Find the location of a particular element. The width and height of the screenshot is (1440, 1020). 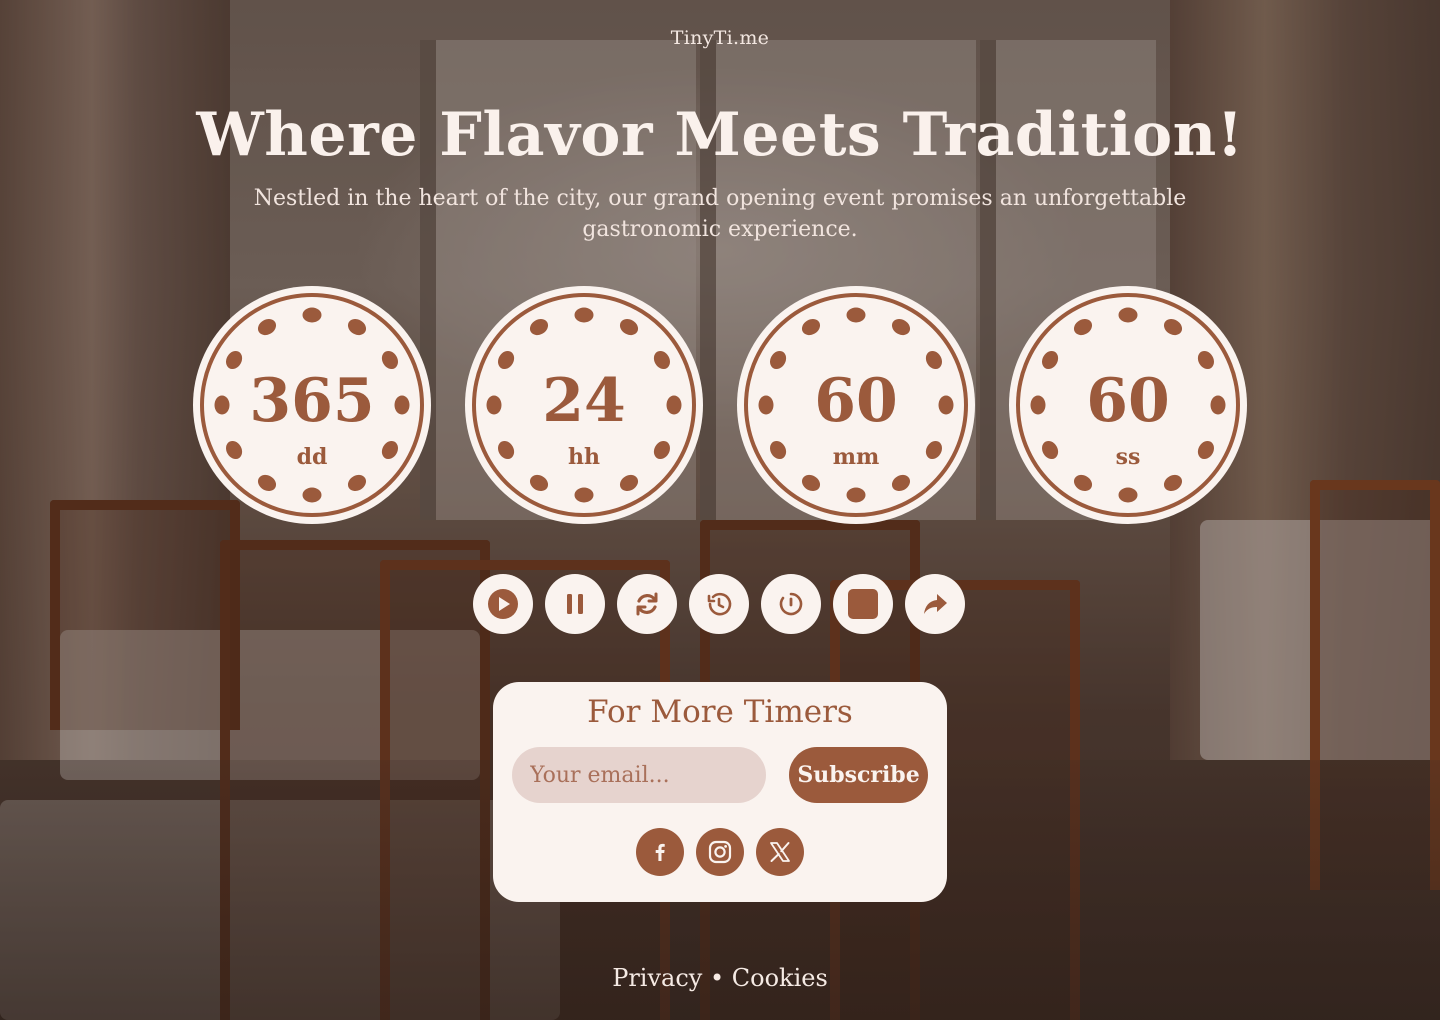

footer: Privacy • Cookies is located at coordinates (720, 978).